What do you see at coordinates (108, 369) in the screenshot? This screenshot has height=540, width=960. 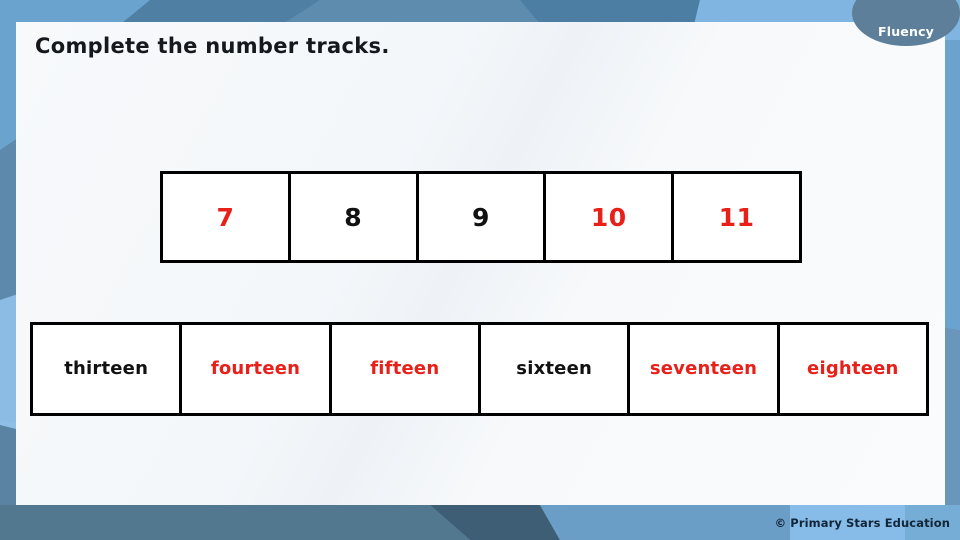 I see `track-cell: thirteen` at bounding box center [108, 369].